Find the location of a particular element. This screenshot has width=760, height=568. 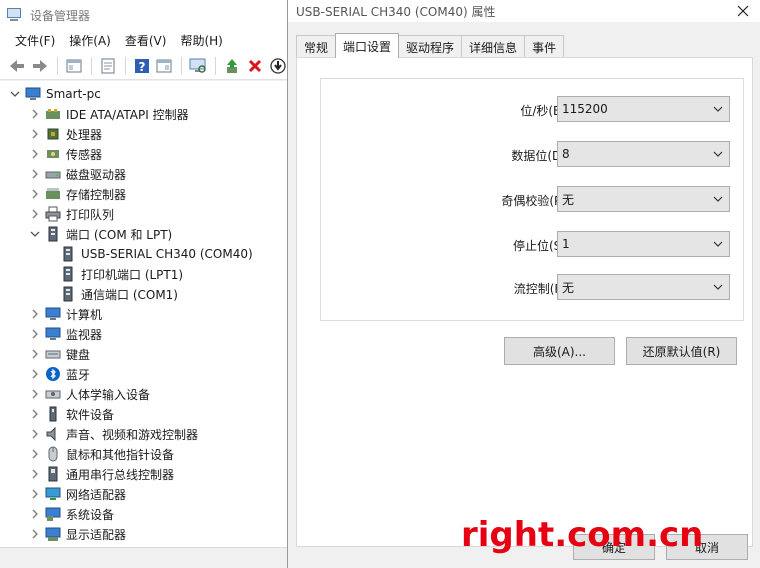

tree-item-storage-controller: 存储控制器 is located at coordinates (143, 194).